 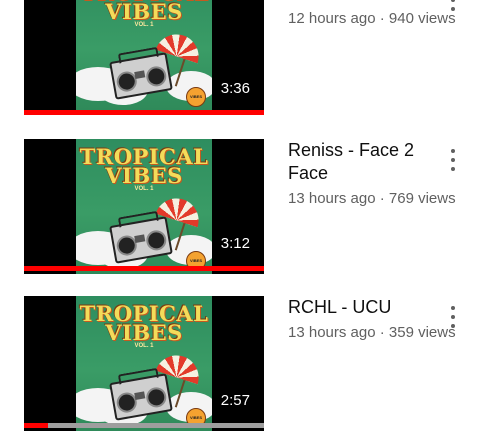 What do you see at coordinates (372, 198) in the screenshot?
I see `video-meta: 13 hours ago · 769 views` at bounding box center [372, 198].